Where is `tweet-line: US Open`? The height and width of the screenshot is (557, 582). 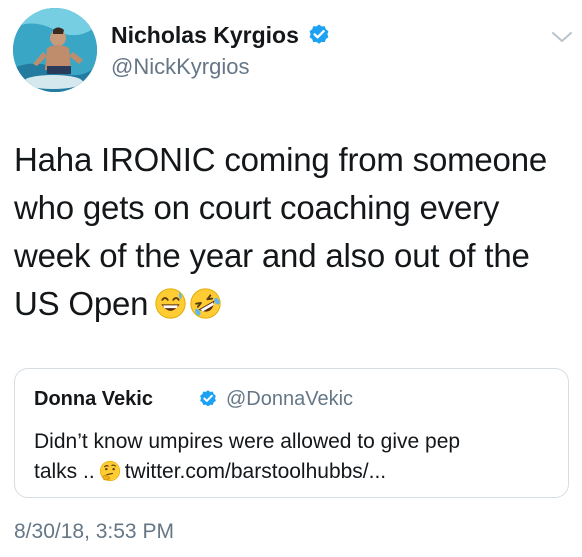
tweet-line: US Open is located at coordinates (81, 303).